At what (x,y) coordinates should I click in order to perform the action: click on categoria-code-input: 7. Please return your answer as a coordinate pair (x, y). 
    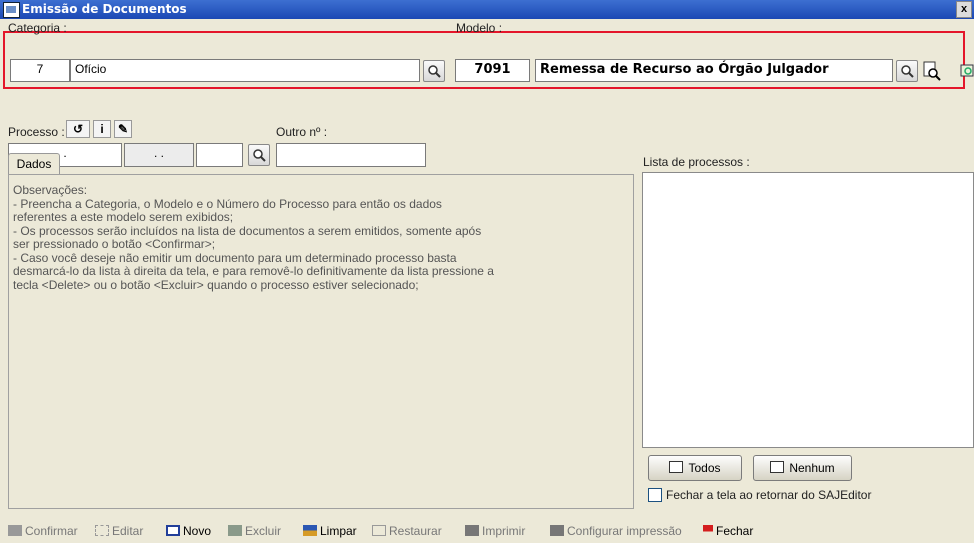
    Looking at the image, I should click on (40, 70).